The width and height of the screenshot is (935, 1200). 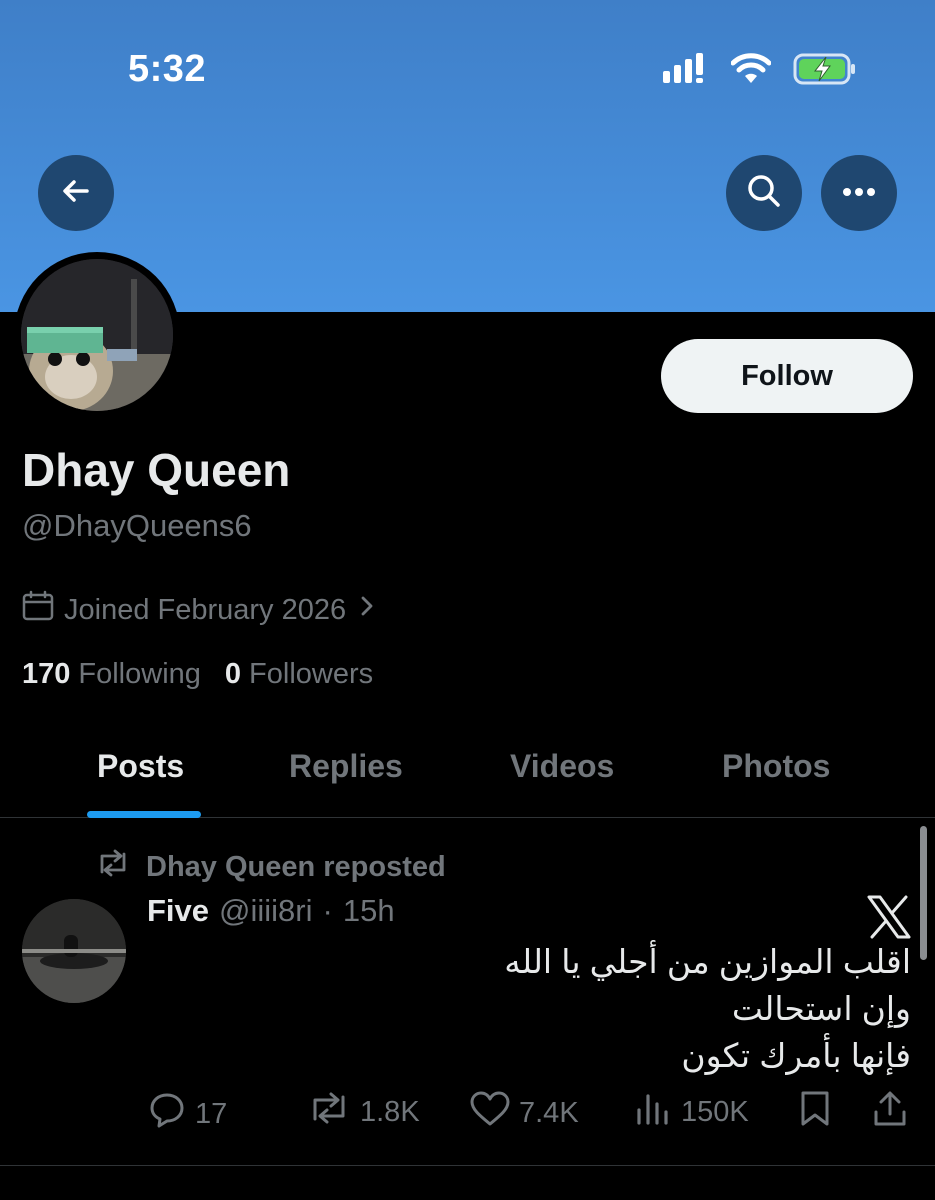 I want to click on post-divider, so click(x=467, y=1165).